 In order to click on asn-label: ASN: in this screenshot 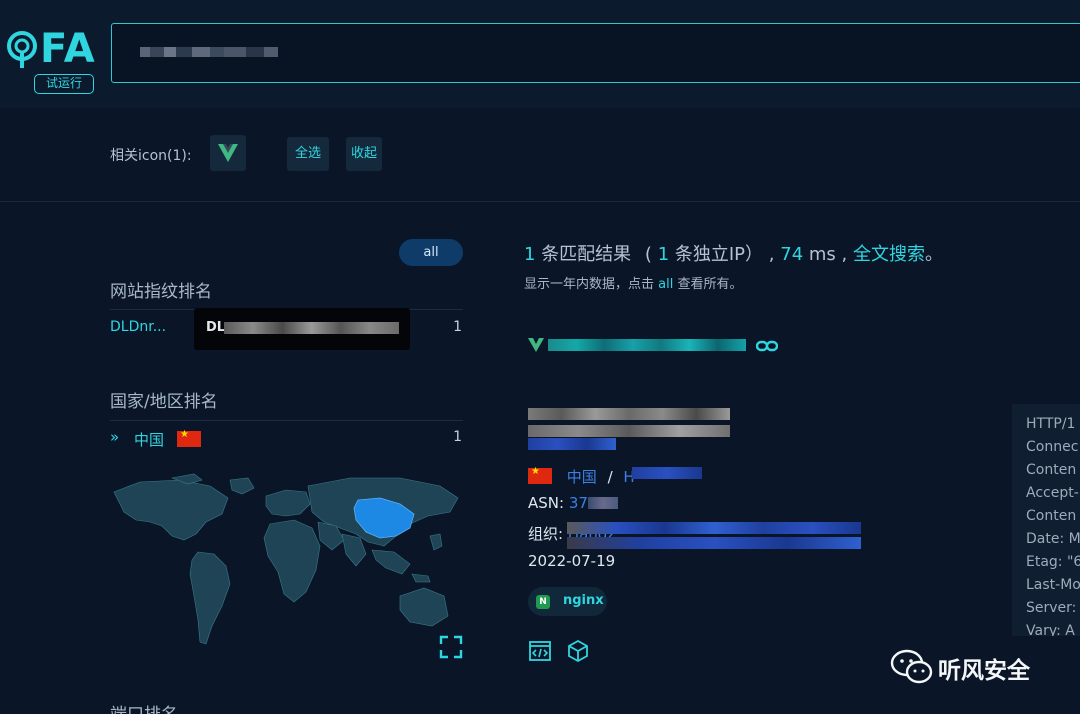, I will do `click(546, 503)`.